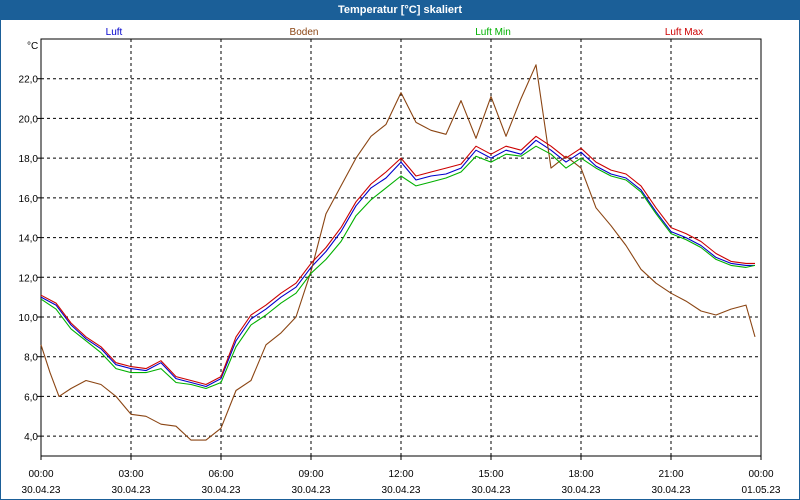  Describe the element at coordinates (310, 474) in the screenshot. I see `x-tick-time: 09:00` at that location.